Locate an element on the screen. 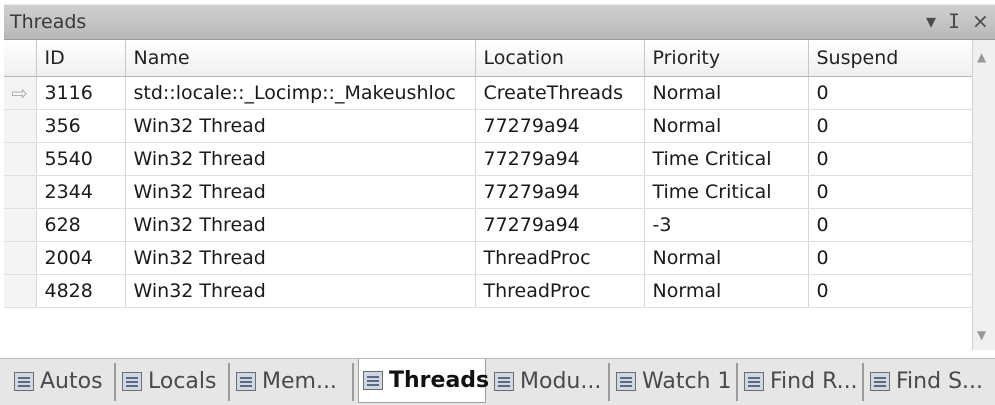 This screenshot has height=405, width=995. table-row: 356 Win32 Thread 77279a94 Normal 0 is located at coordinates (488, 126).